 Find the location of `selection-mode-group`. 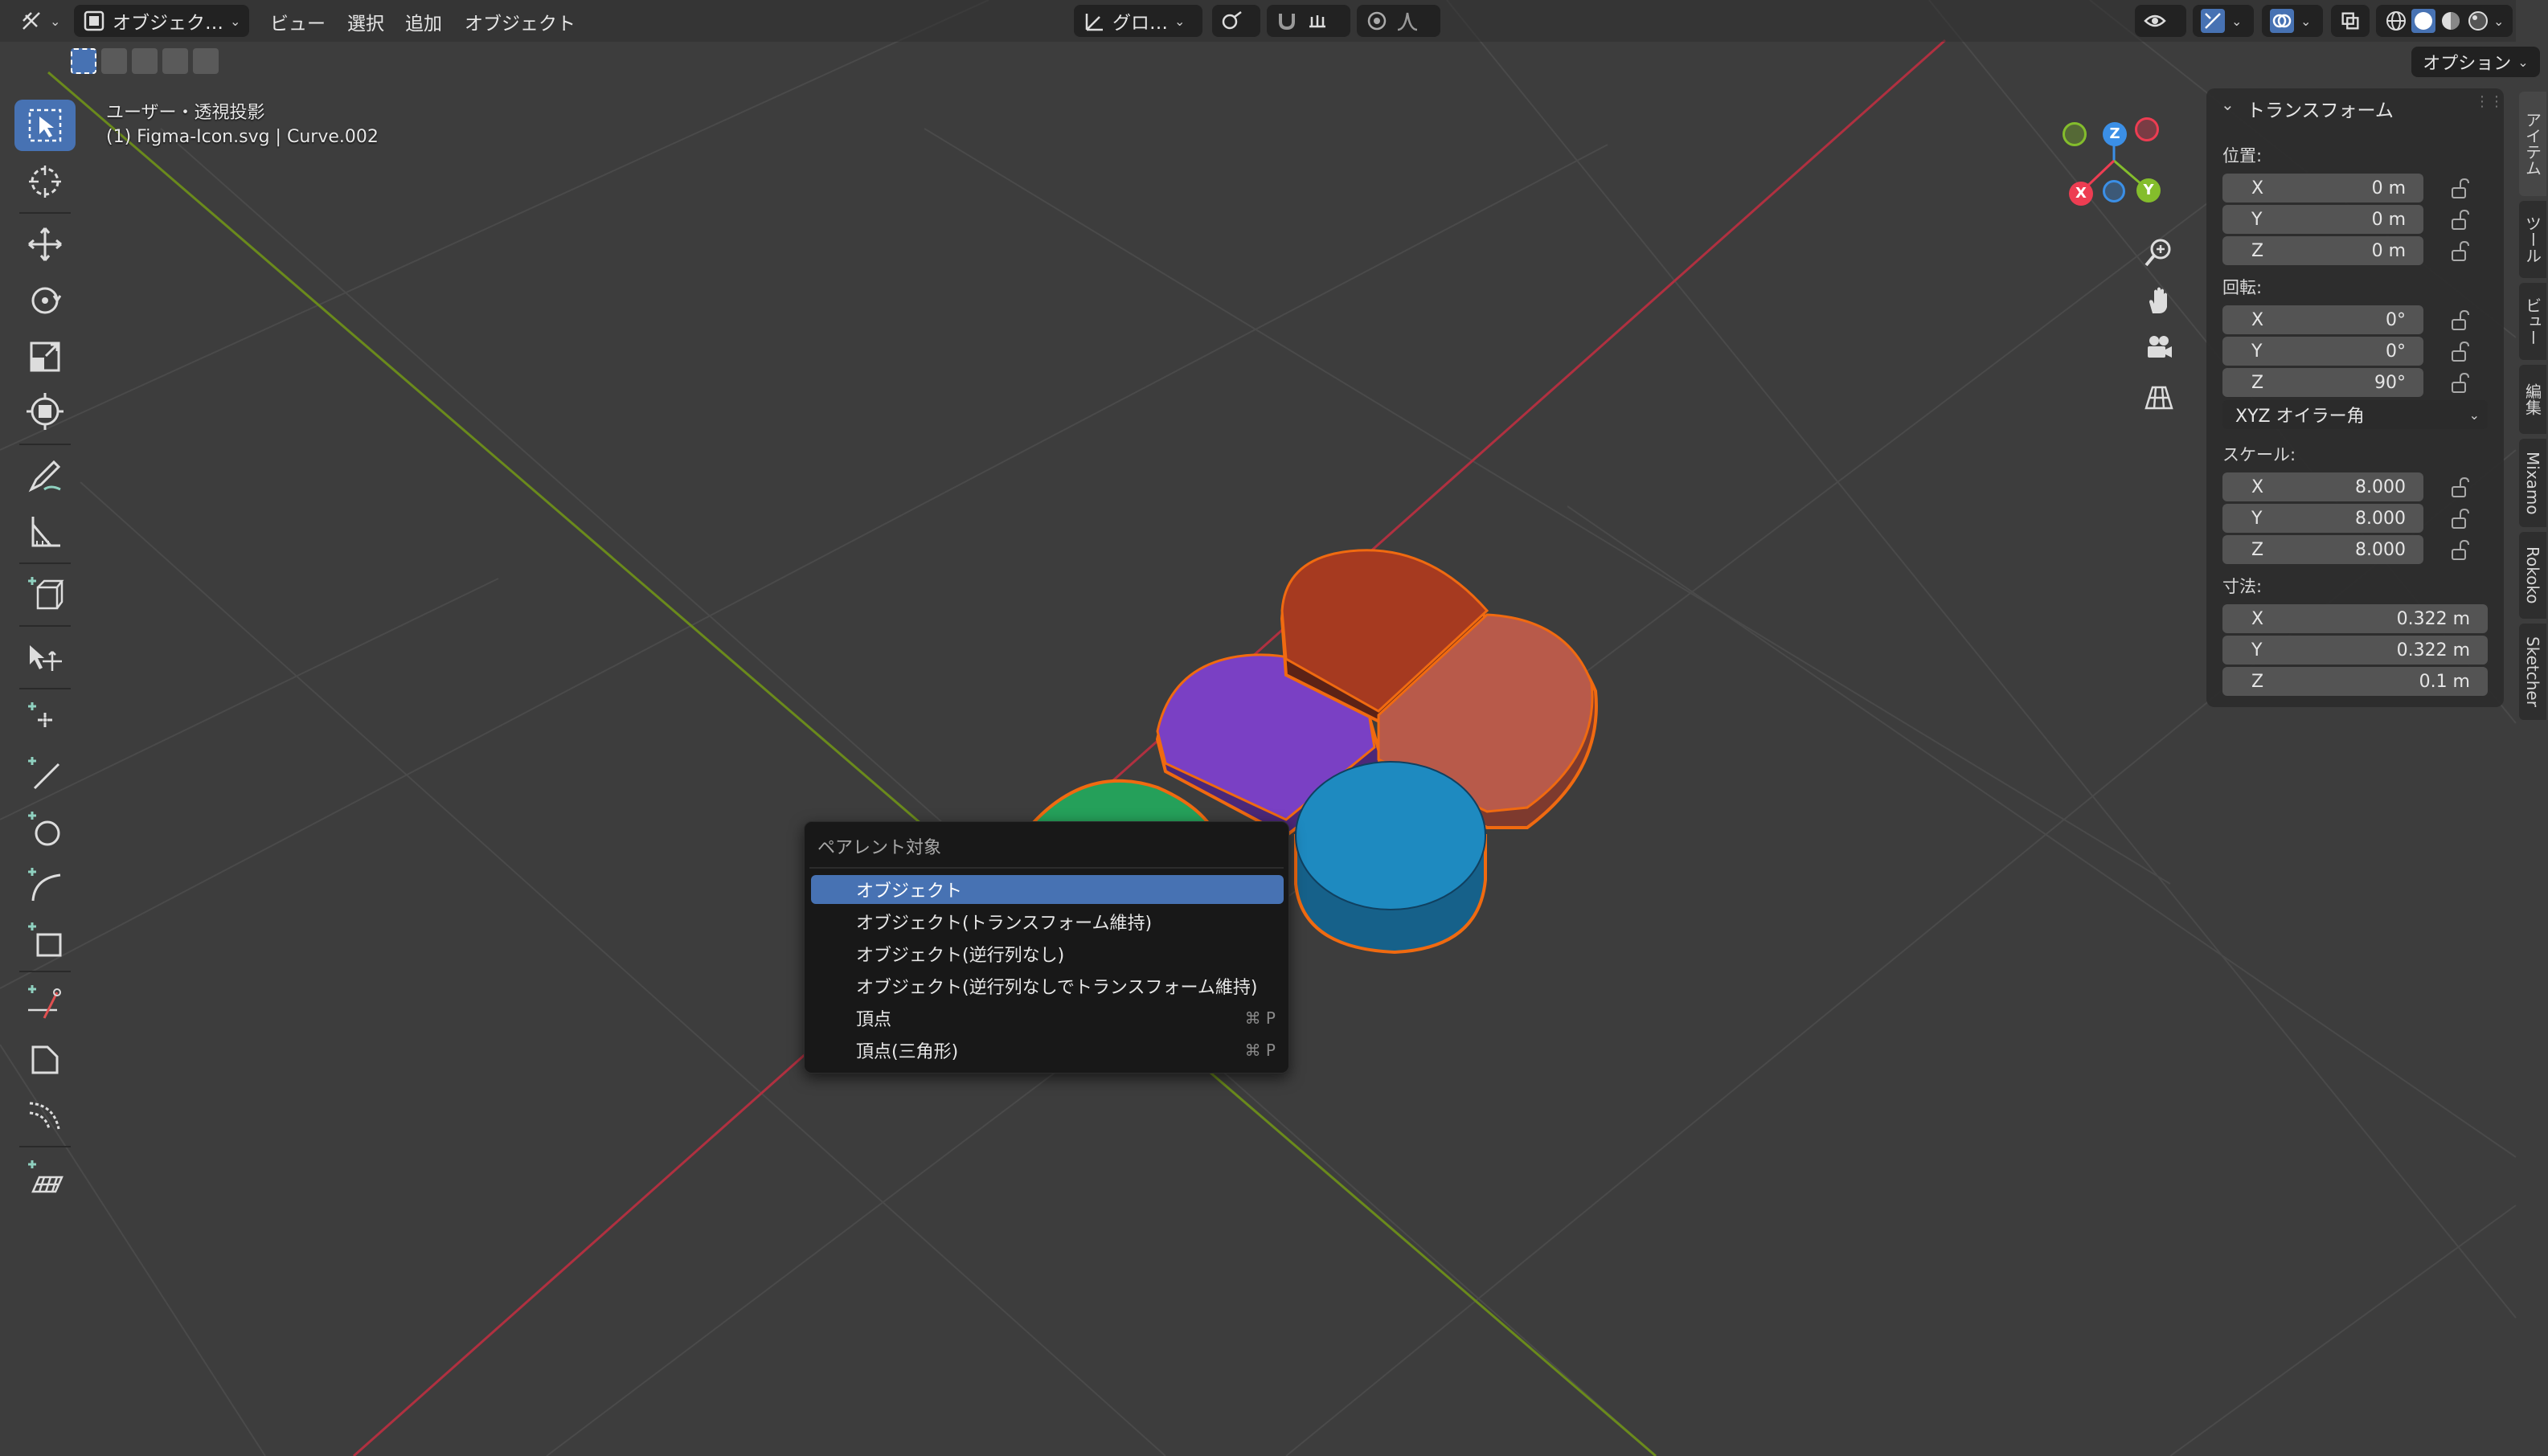

selection-mode-group is located at coordinates (147, 62).